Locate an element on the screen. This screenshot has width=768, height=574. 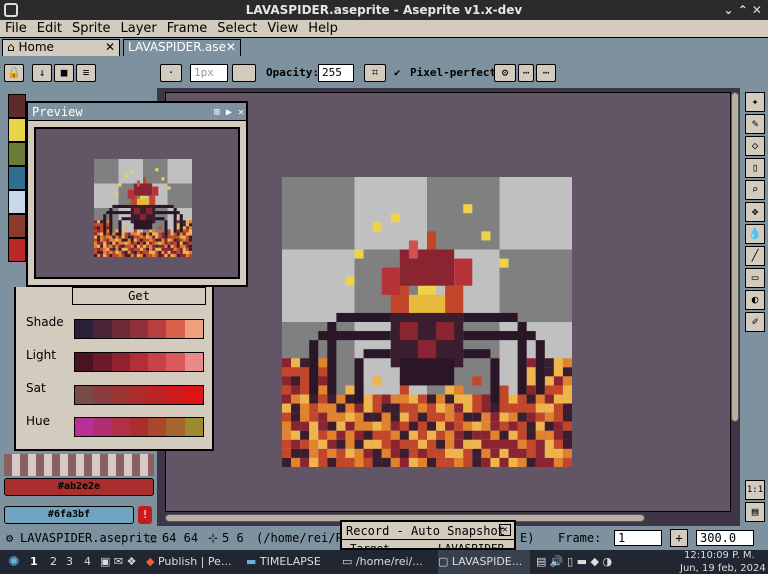
frame-field: 1 is located at coordinates (638, 538).